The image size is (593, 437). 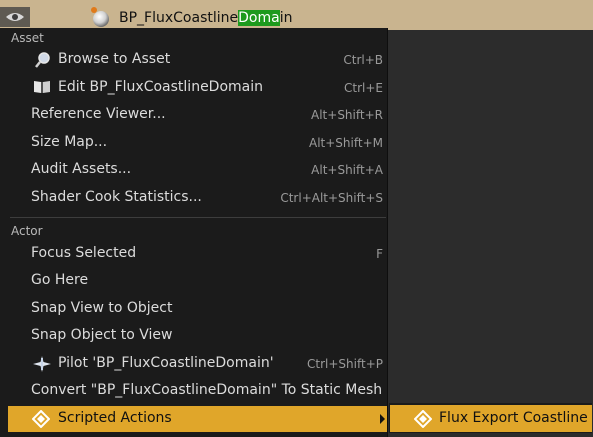 What do you see at coordinates (197, 419) in the screenshot?
I see `menu-item-scripted-actions: Scripted Actions` at bounding box center [197, 419].